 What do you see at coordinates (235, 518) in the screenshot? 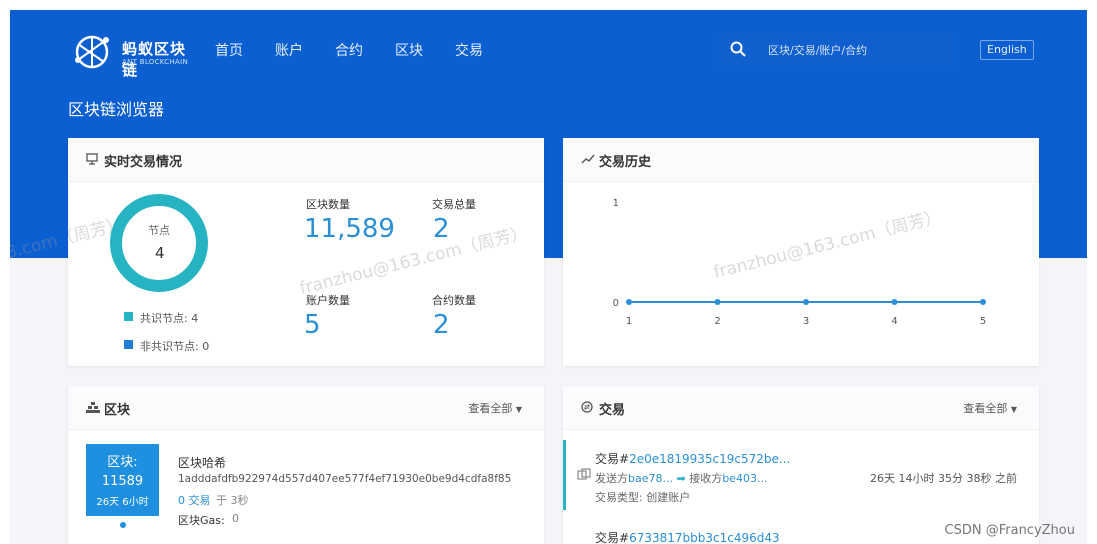
I see `block-gas-value: 0` at bounding box center [235, 518].